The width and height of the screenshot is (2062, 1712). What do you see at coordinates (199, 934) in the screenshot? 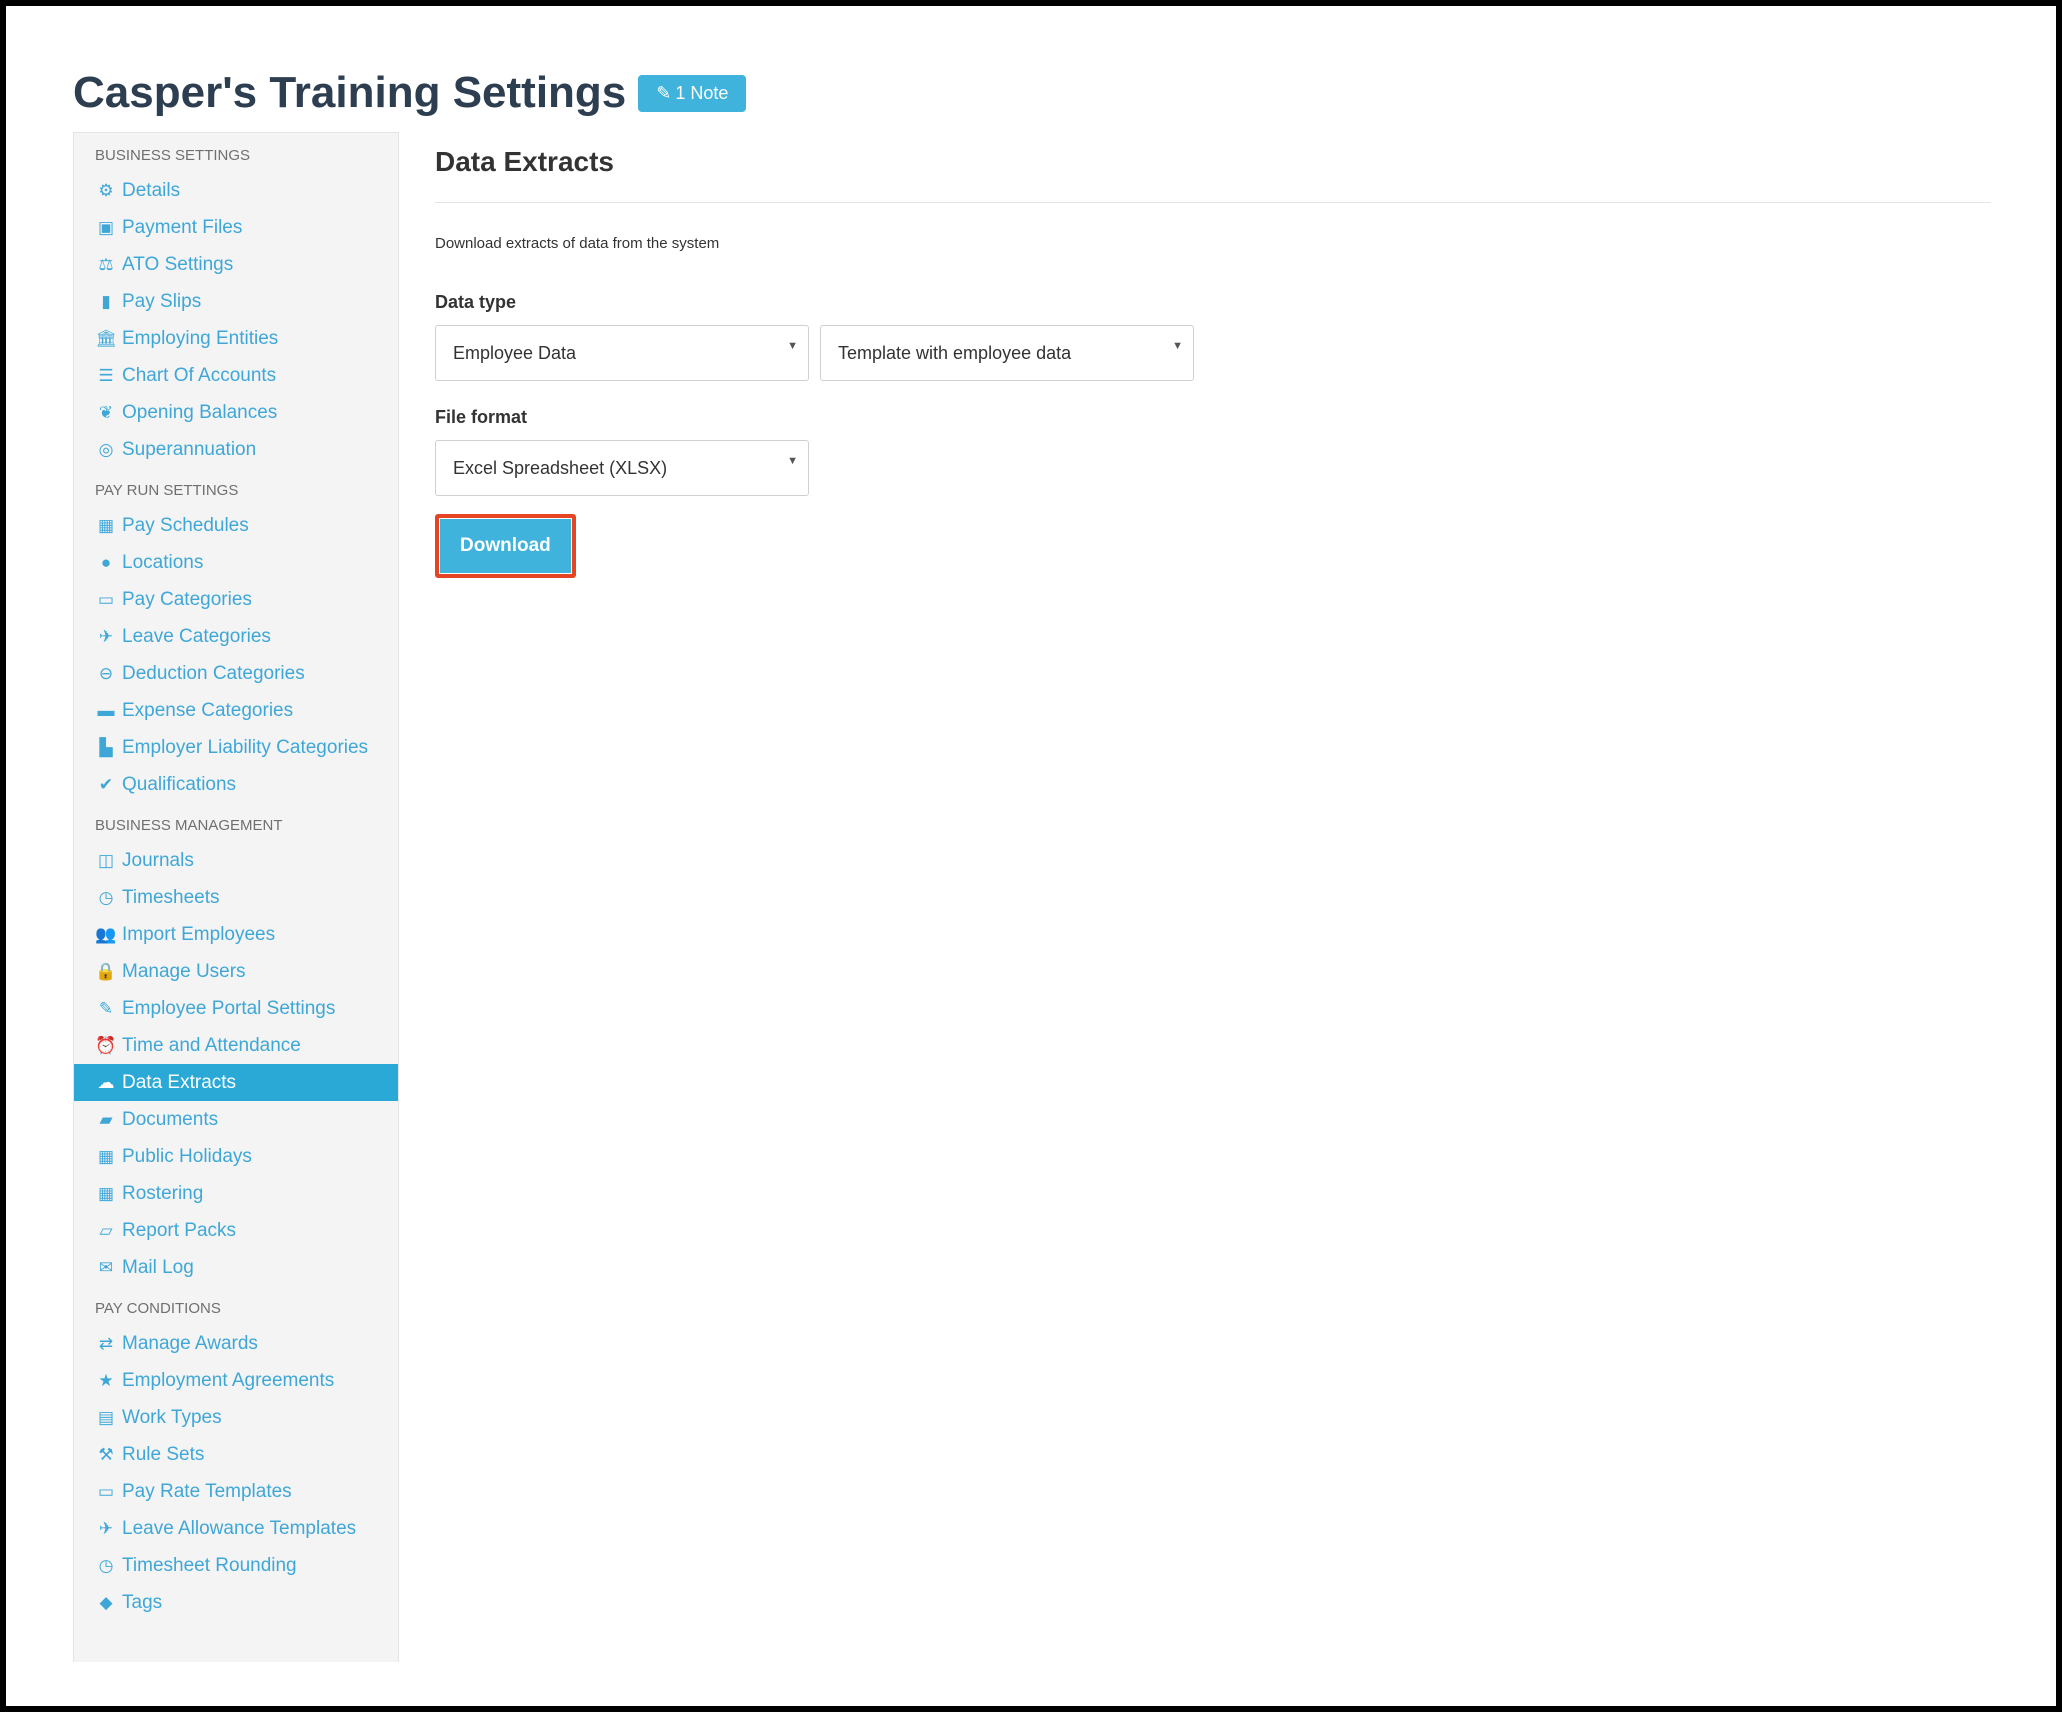
I see `sidebar-item-label: Import Employees` at bounding box center [199, 934].